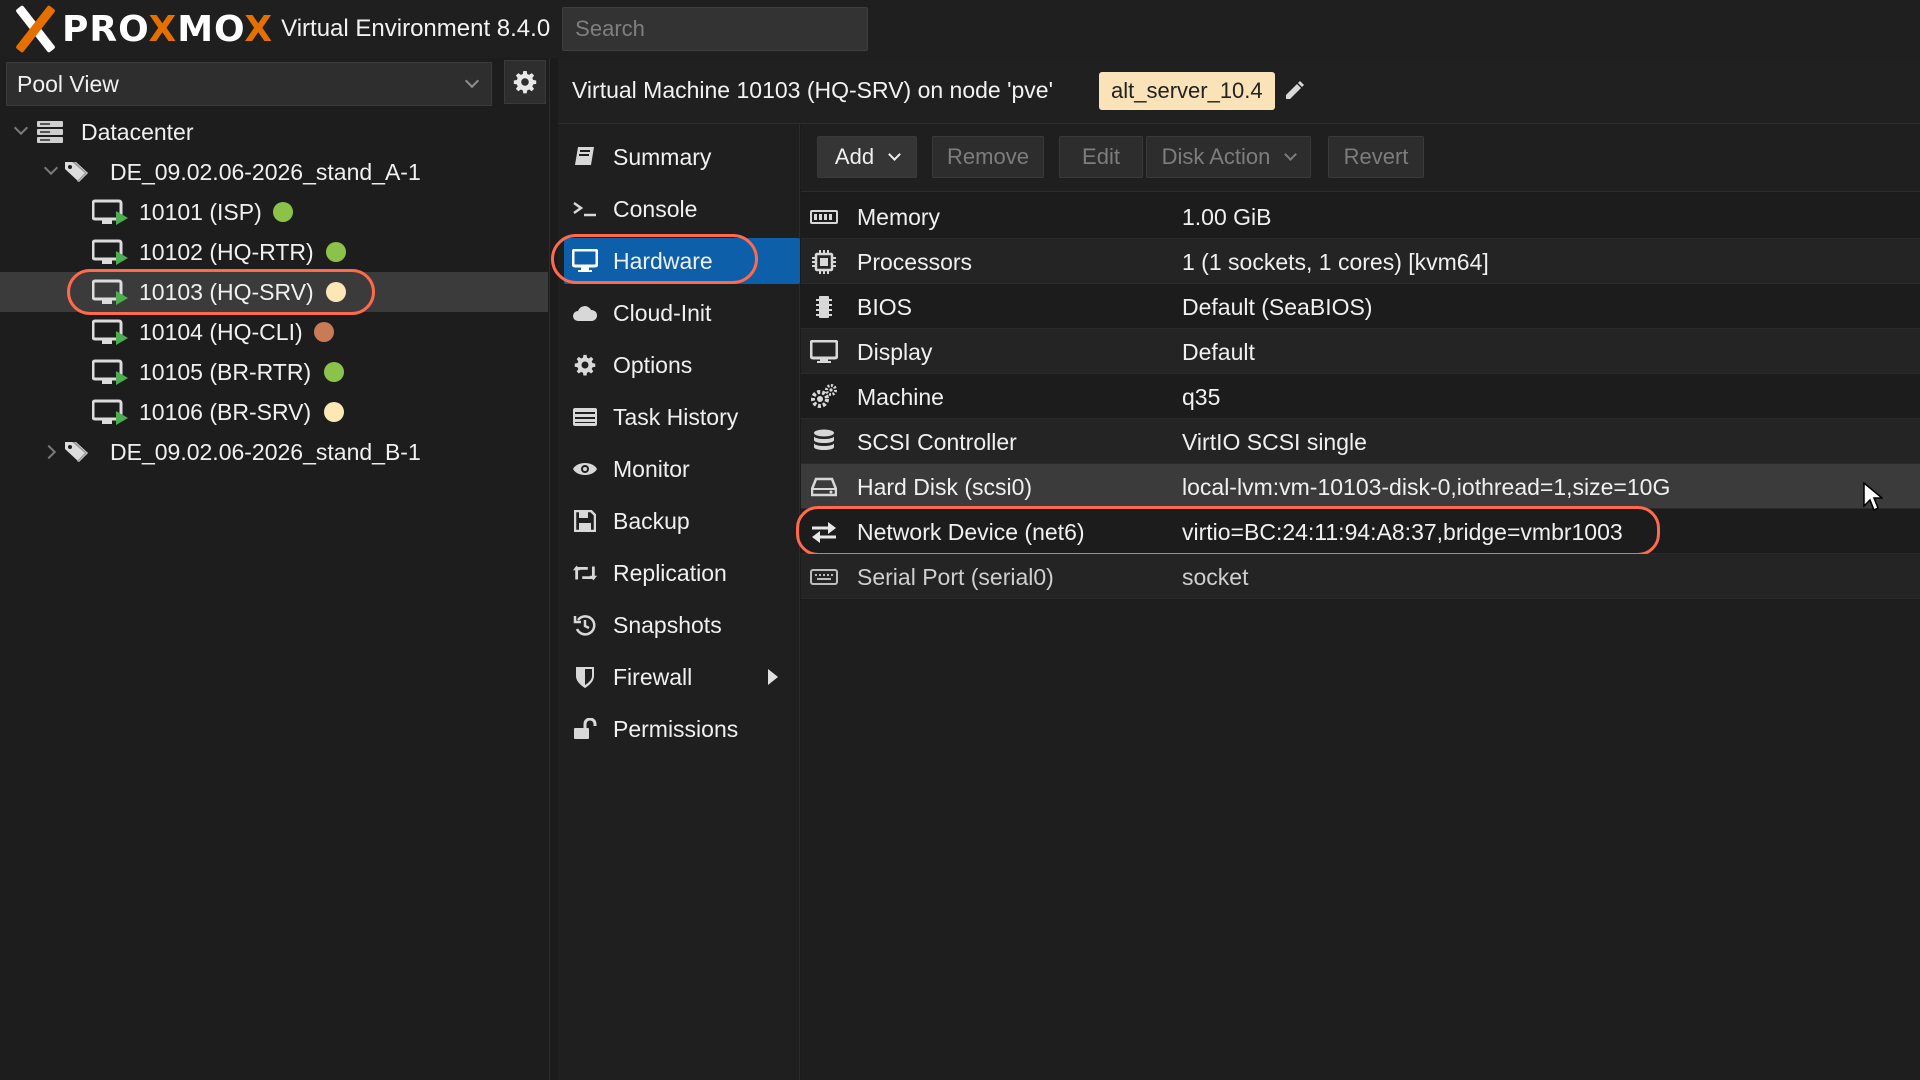  Describe the element at coordinates (221, 331) in the screenshot. I see `tree-node-label: 10104 (HQ-CLI)` at that location.